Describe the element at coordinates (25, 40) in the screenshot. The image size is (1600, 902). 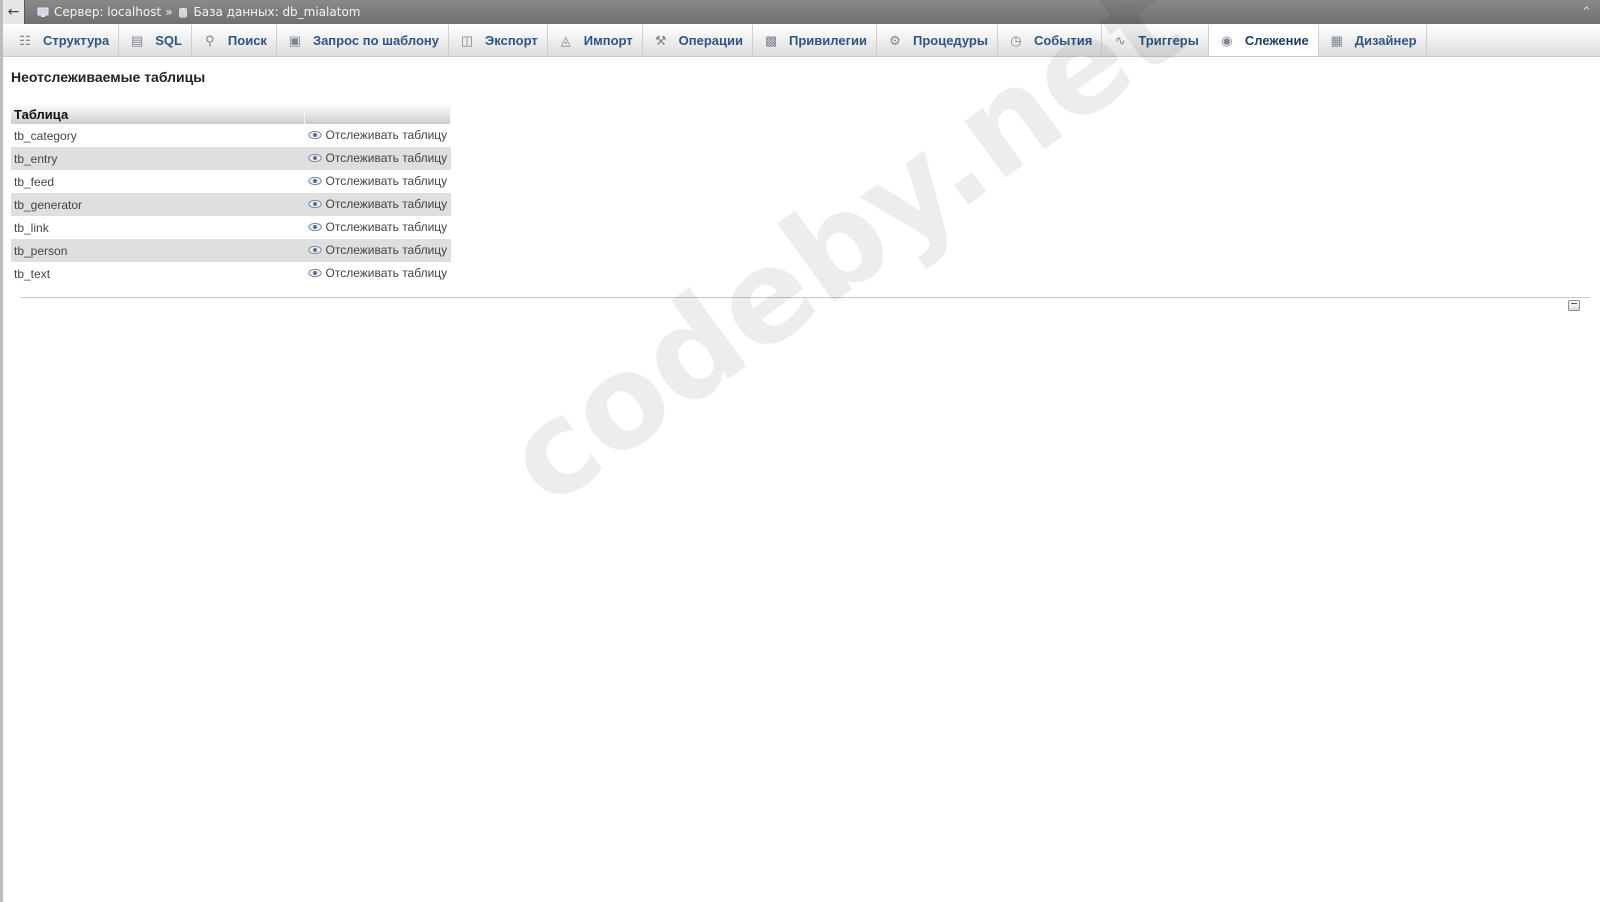
I see `structure-icon: ☷` at that location.